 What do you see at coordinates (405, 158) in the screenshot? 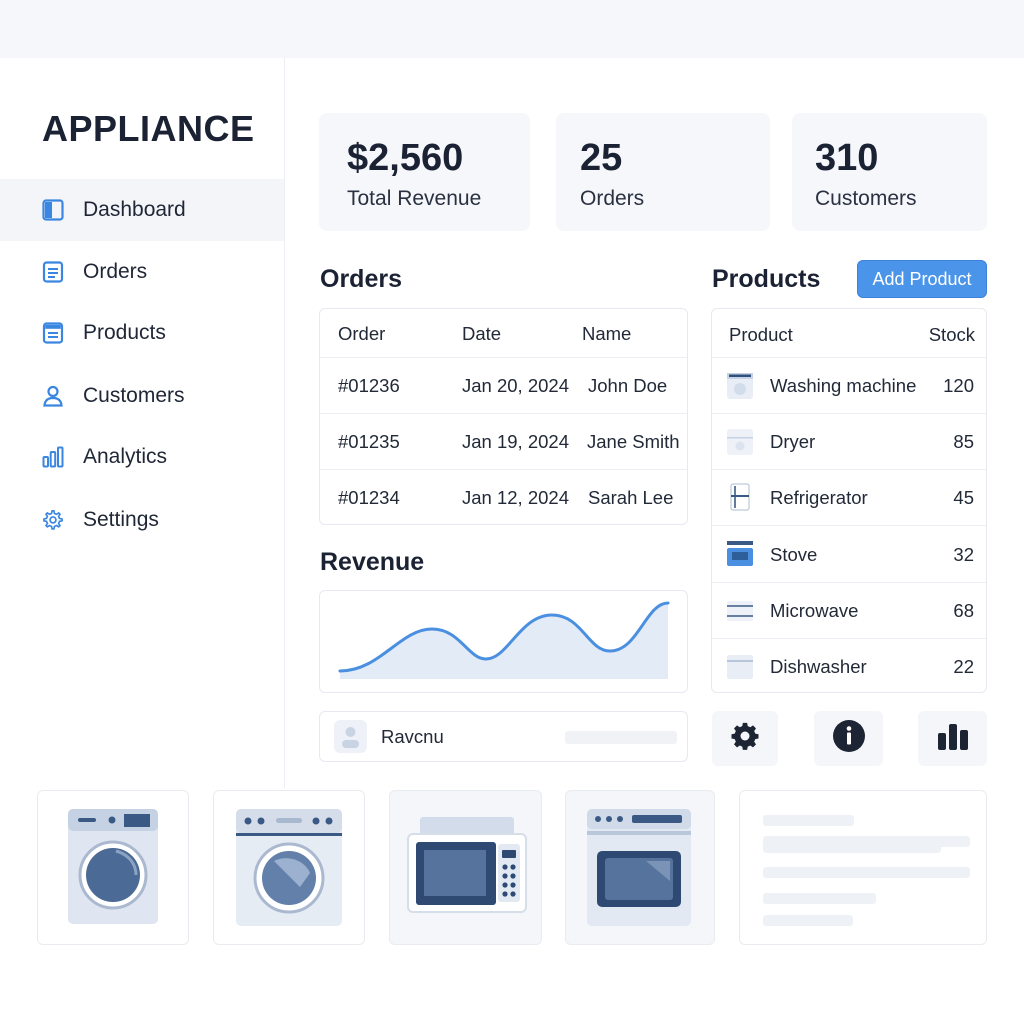
I see `stat-value: $2,560` at bounding box center [405, 158].